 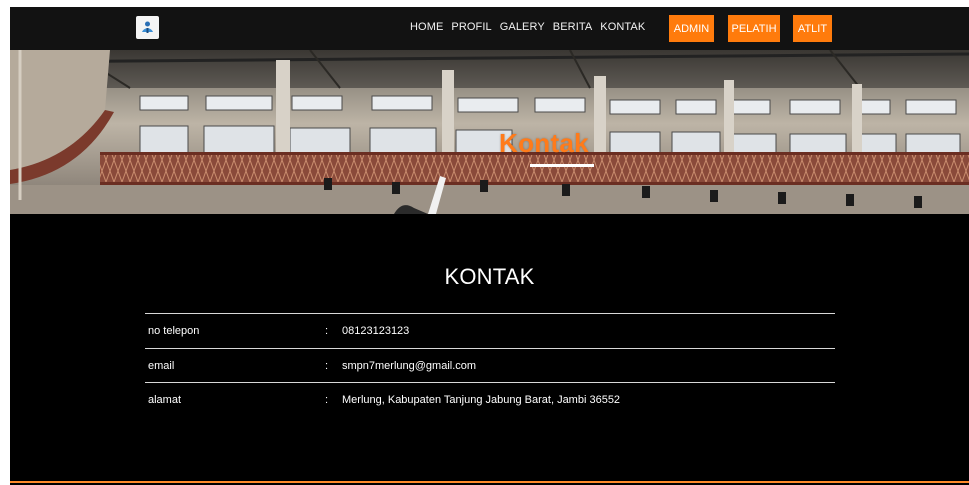 I want to click on pelatih-button: PELATIH, so click(x=754, y=28).